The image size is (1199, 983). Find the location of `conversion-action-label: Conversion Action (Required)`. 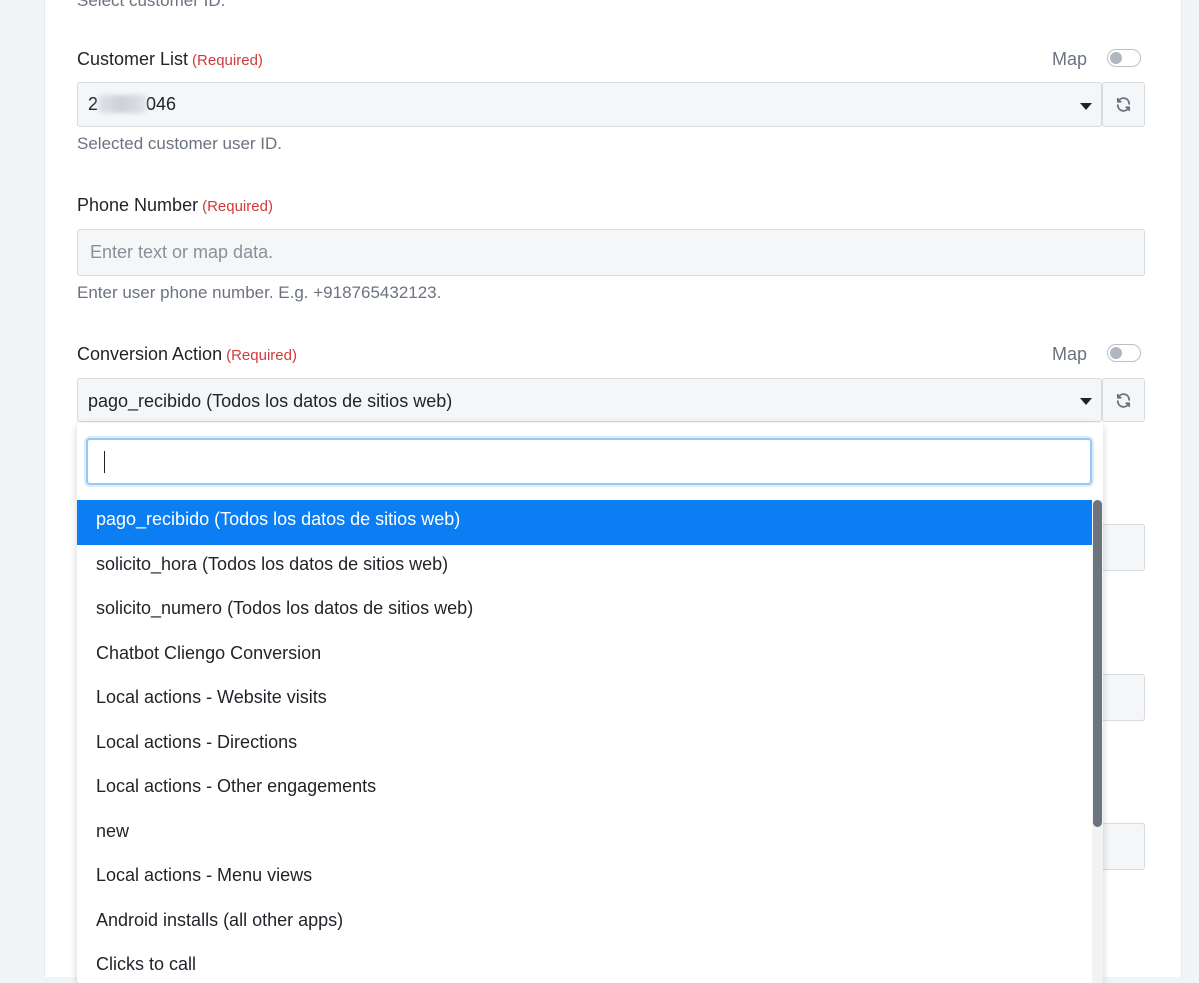

conversion-action-label: Conversion Action (Required) is located at coordinates (187, 354).